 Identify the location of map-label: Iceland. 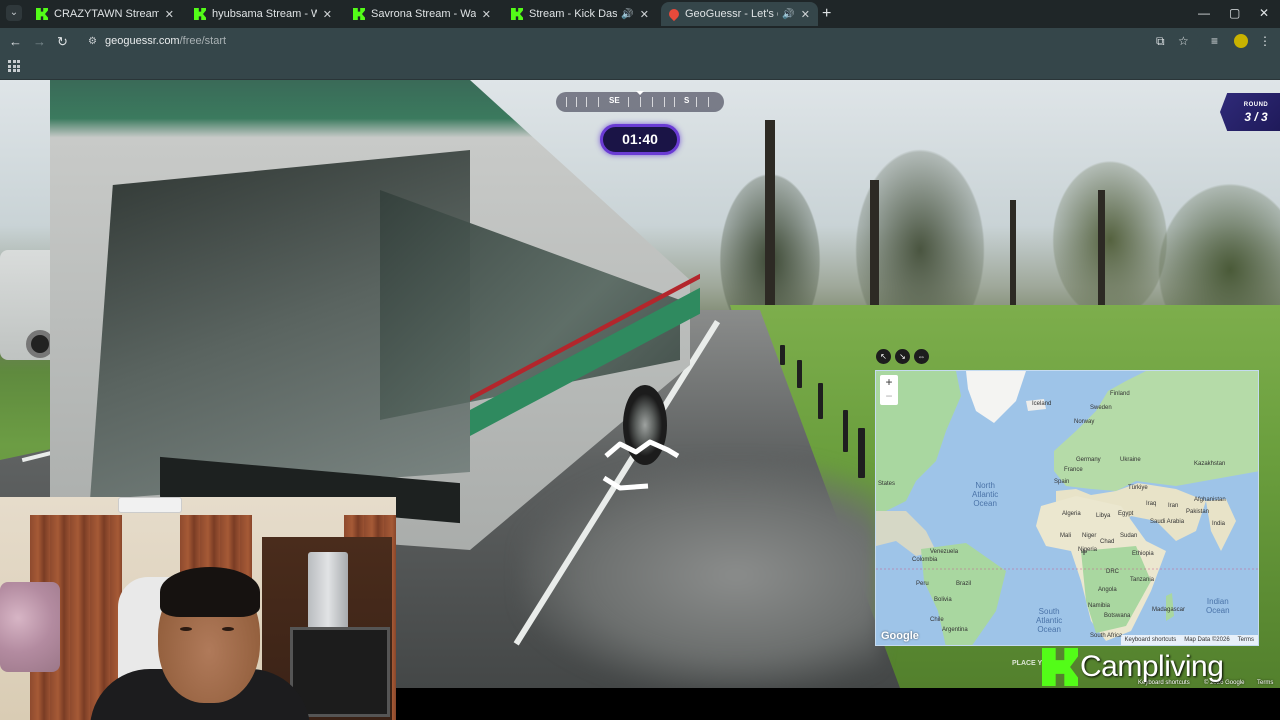
(1042, 404).